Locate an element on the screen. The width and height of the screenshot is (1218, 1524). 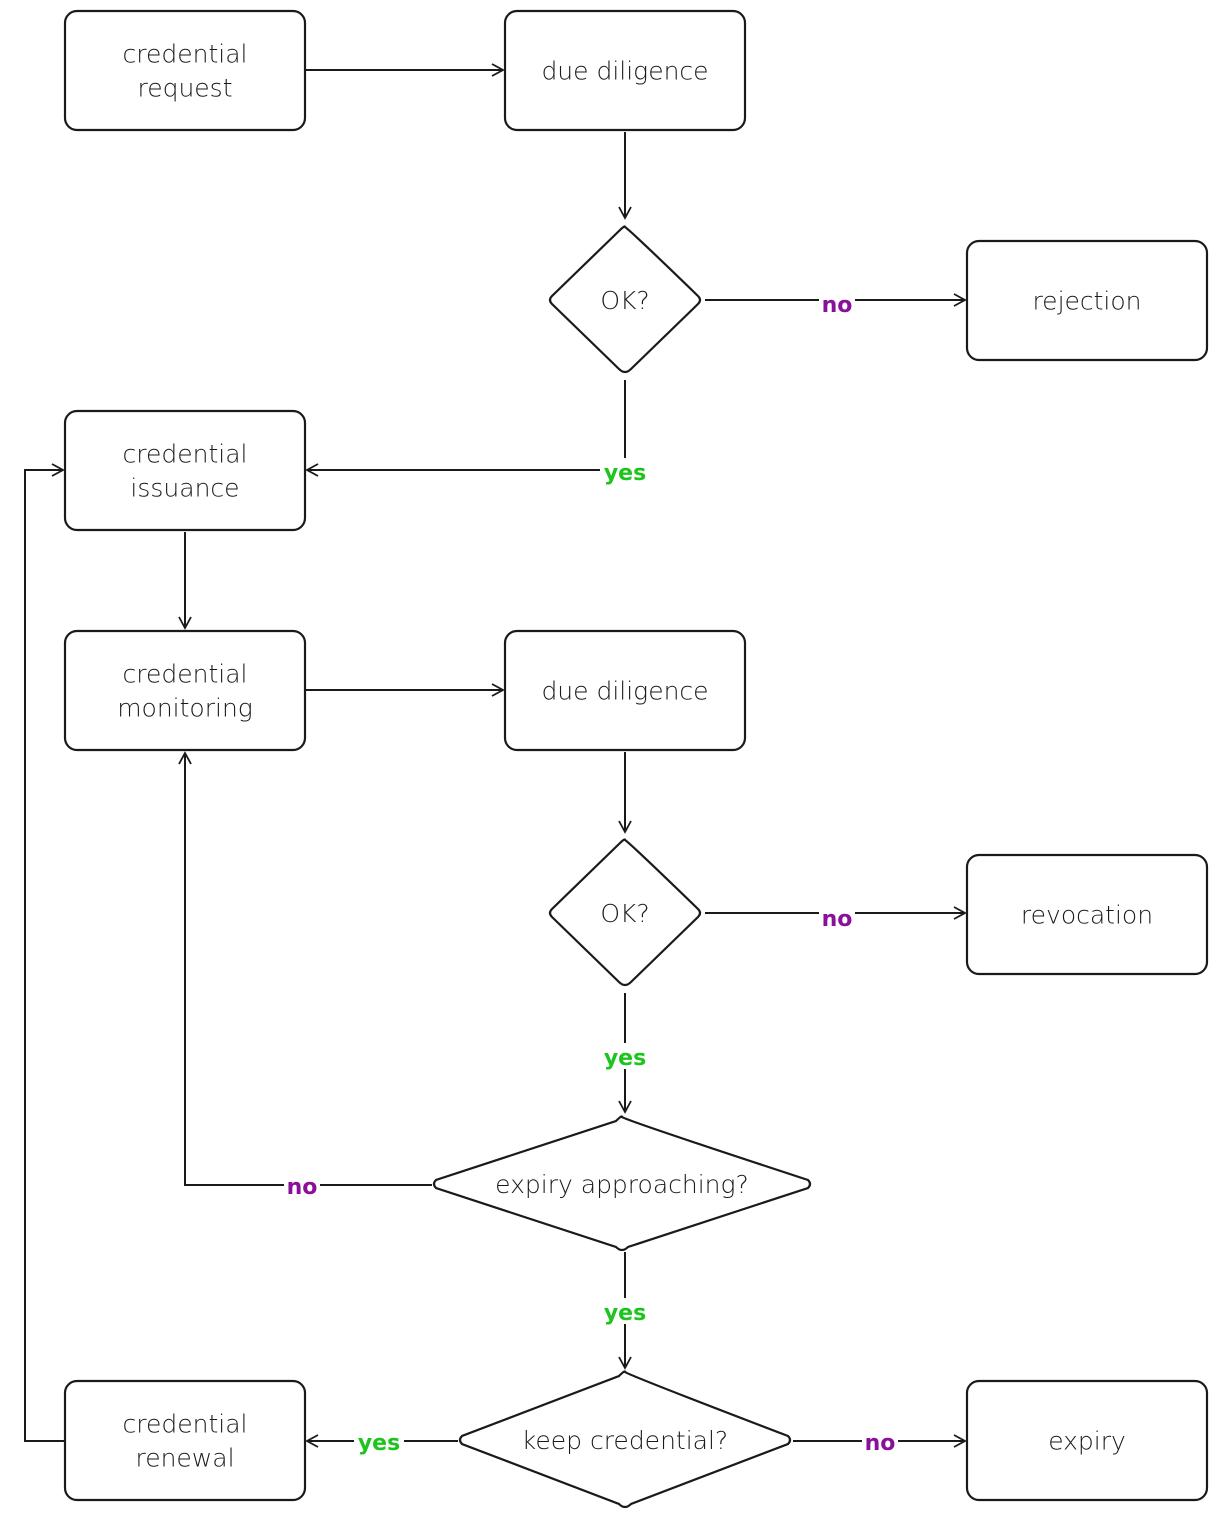
node-dd1: due diligence is located at coordinates (625, 70).